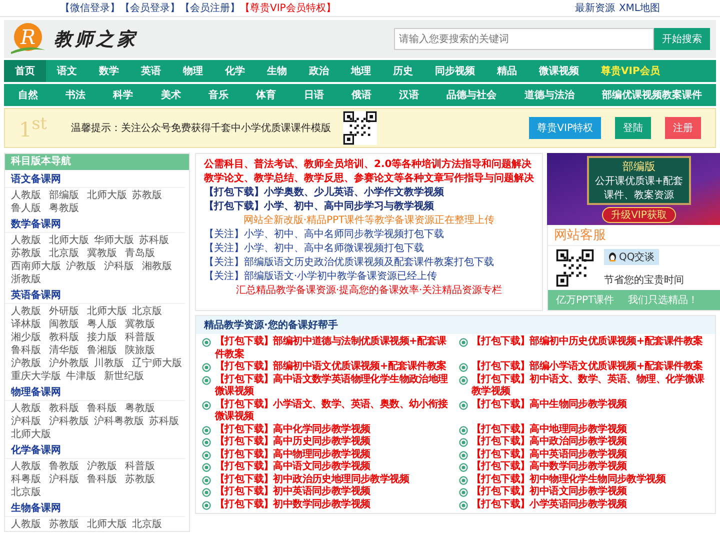 The image size is (720, 540). What do you see at coordinates (292, 442) in the screenshot?
I see `resource-link: 【打包下载】高中历史同步教学视频` at bounding box center [292, 442].